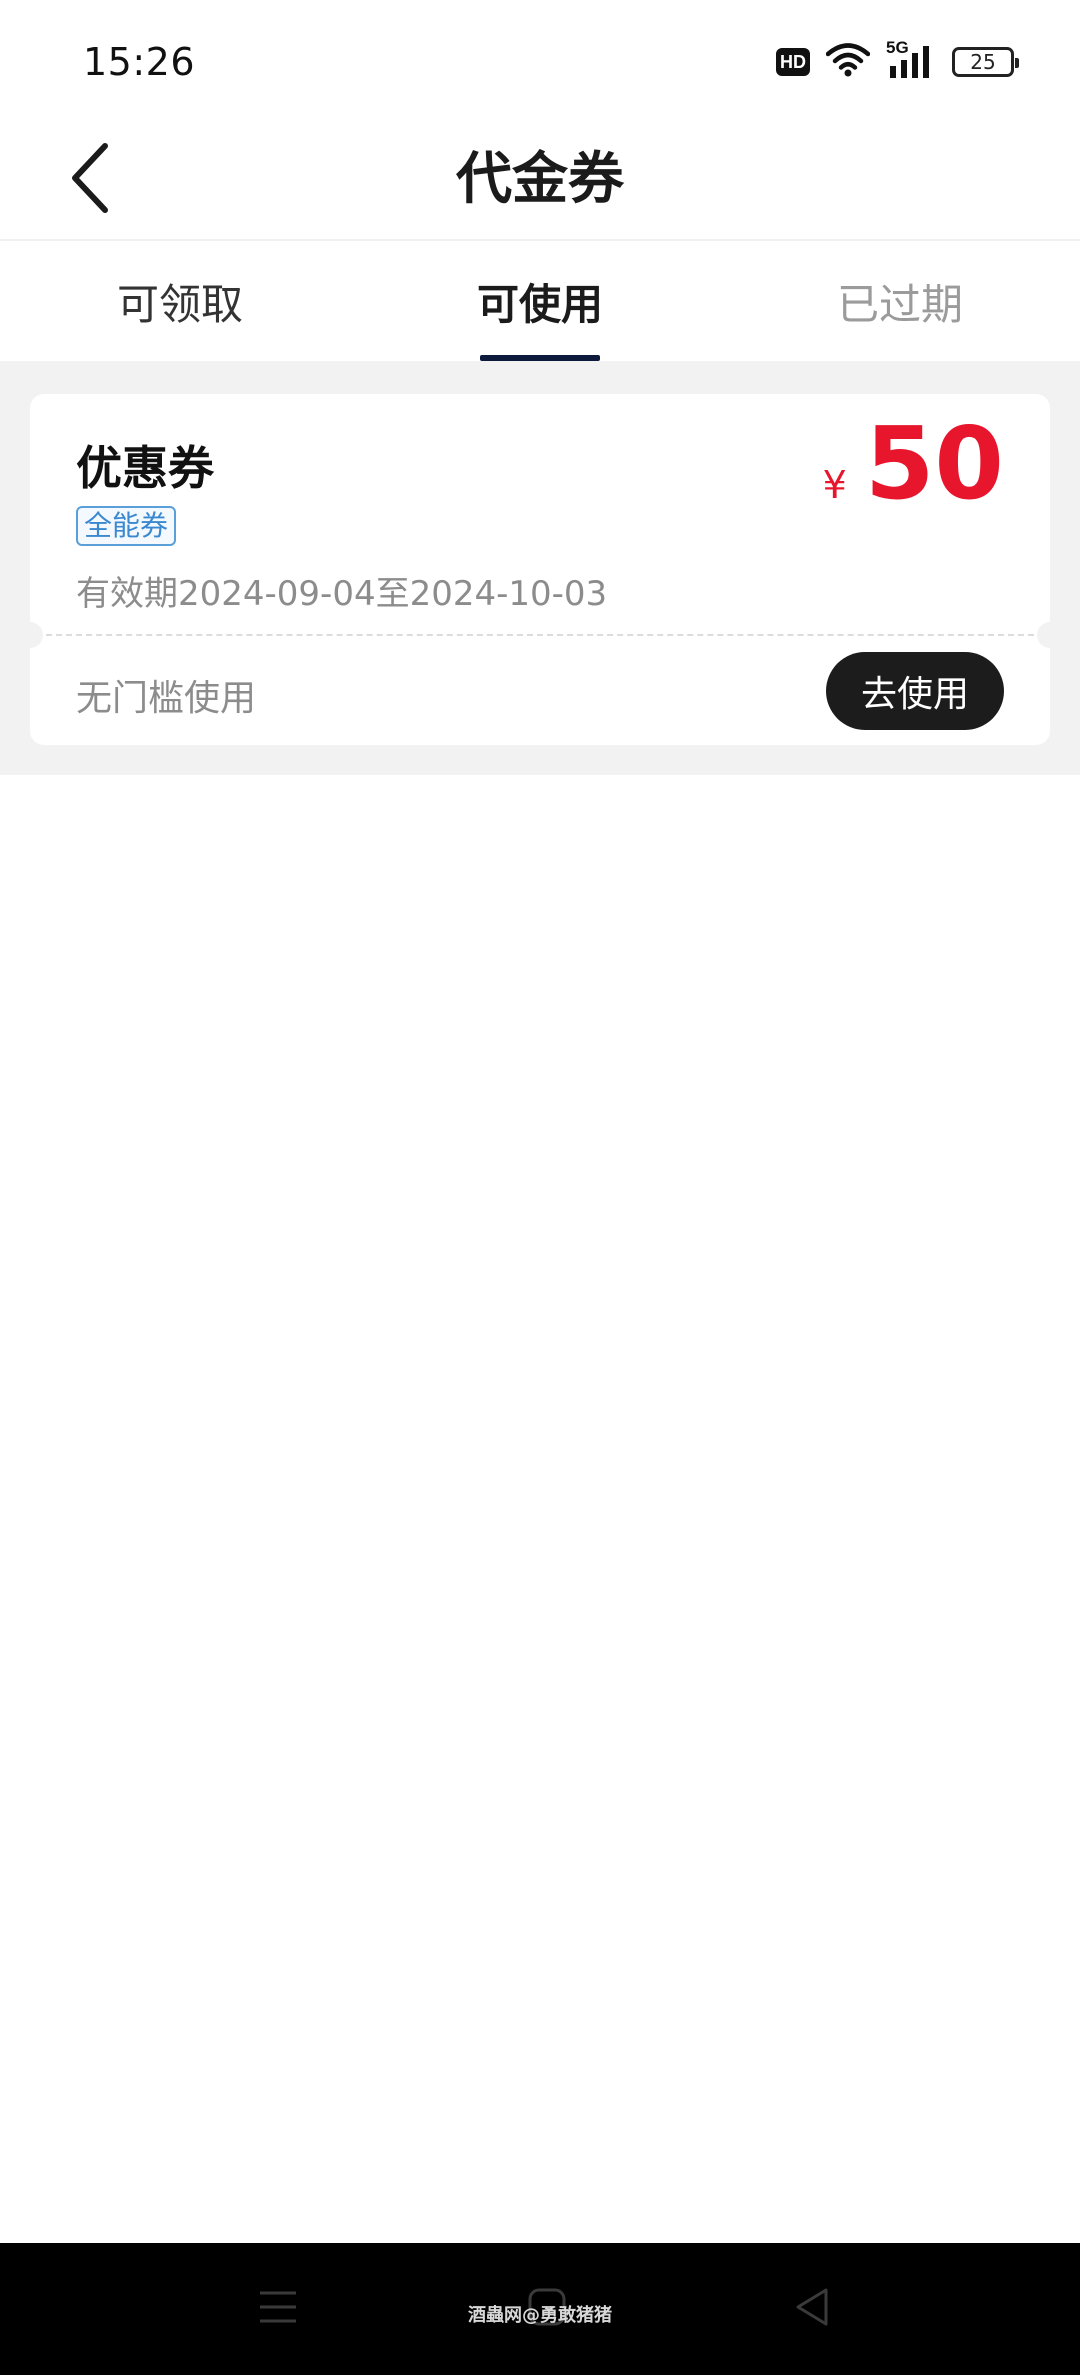  What do you see at coordinates (539, 304) in the screenshot?
I see `tab-label: 可使用` at bounding box center [539, 304].